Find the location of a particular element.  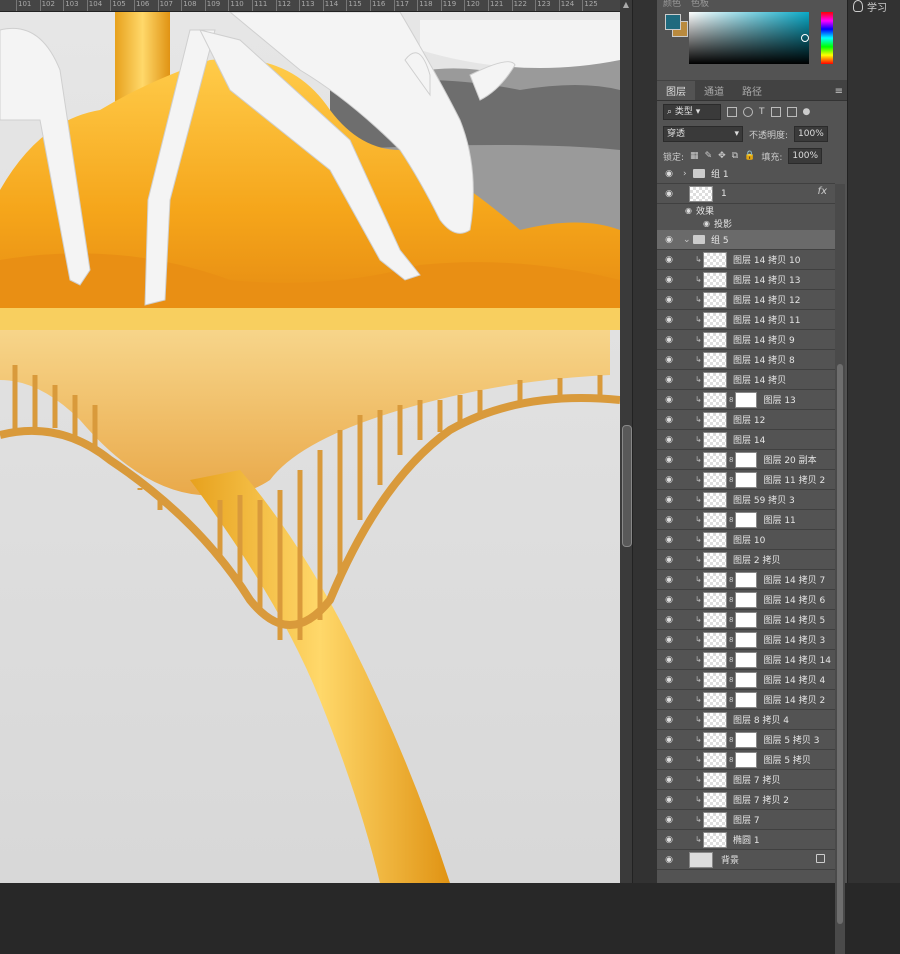

lock-pixels-icon: ▦ is located at coordinates (694, 156).